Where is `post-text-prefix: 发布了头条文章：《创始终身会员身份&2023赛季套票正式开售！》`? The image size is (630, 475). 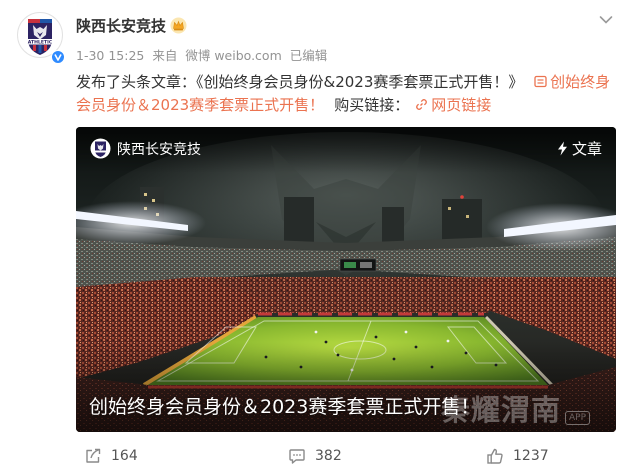 post-text-prefix: 发布了头条文章：《创始终身会员身份&2023赛季套票正式开售！》 is located at coordinates (300, 82).